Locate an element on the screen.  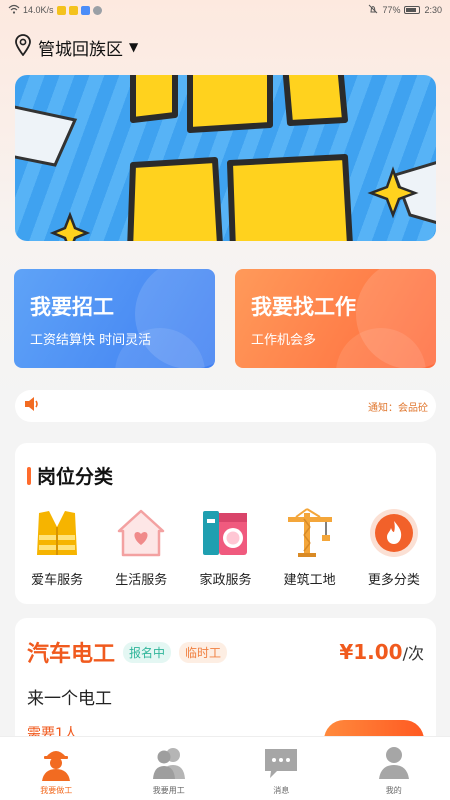
section-title: 岗位分类 is located at coordinates (70, 475).